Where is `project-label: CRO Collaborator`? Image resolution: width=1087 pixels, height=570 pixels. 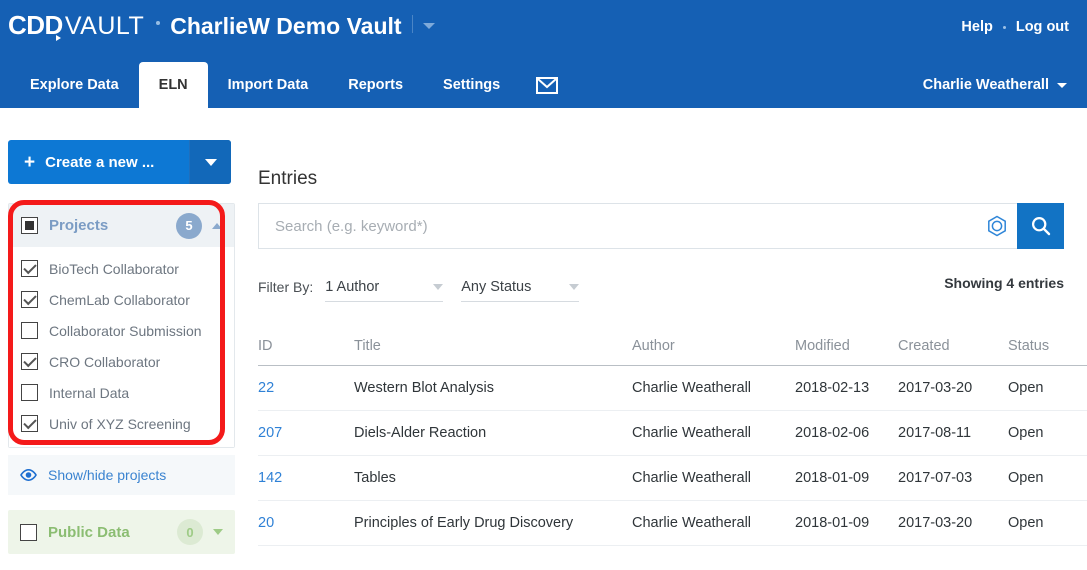 project-label: CRO Collaborator is located at coordinates (105, 361).